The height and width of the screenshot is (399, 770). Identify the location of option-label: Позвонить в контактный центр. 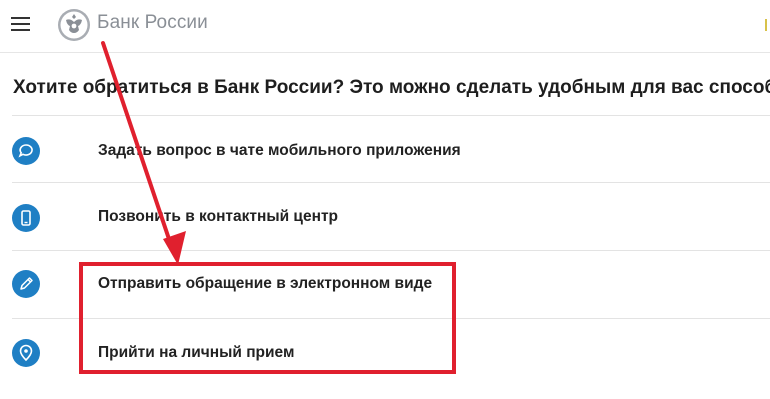
(218, 216).